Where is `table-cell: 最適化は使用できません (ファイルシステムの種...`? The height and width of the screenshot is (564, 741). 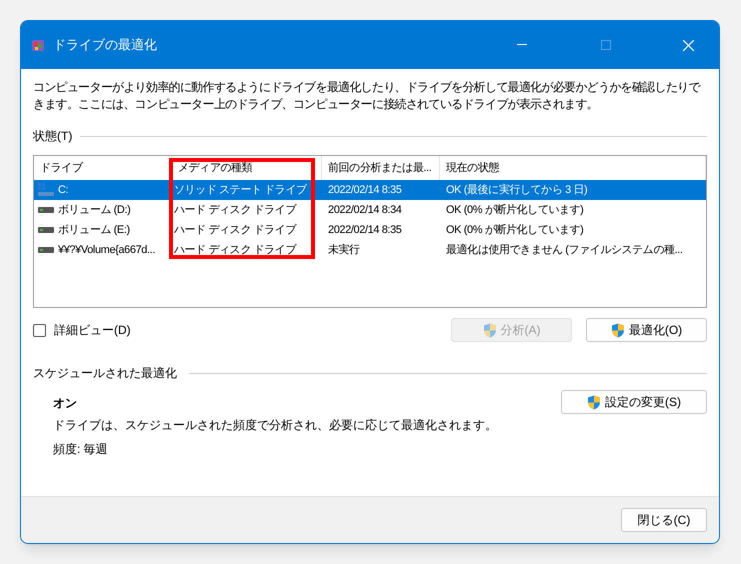 table-cell: 最適化は使用できません (ファイルシステムの種... is located at coordinates (564, 250).